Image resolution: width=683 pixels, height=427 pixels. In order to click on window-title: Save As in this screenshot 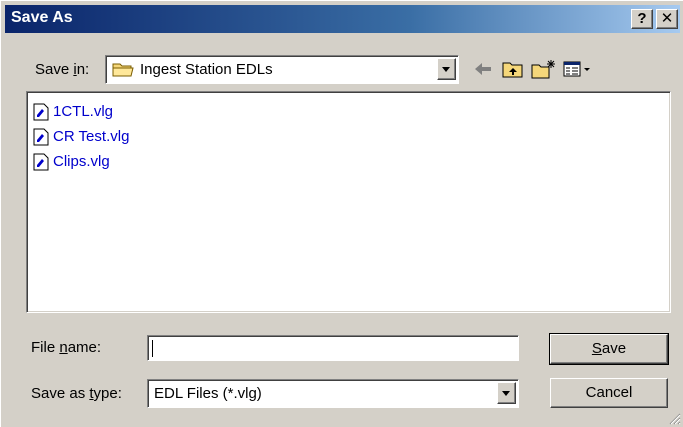, I will do `click(42, 17)`.